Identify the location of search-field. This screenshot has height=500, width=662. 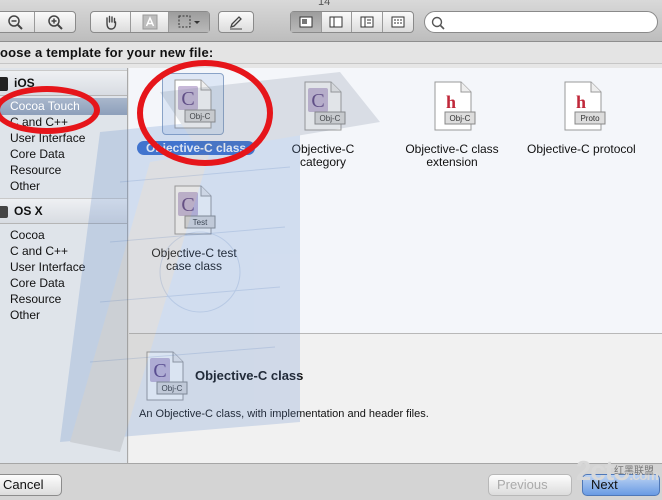
(541, 22).